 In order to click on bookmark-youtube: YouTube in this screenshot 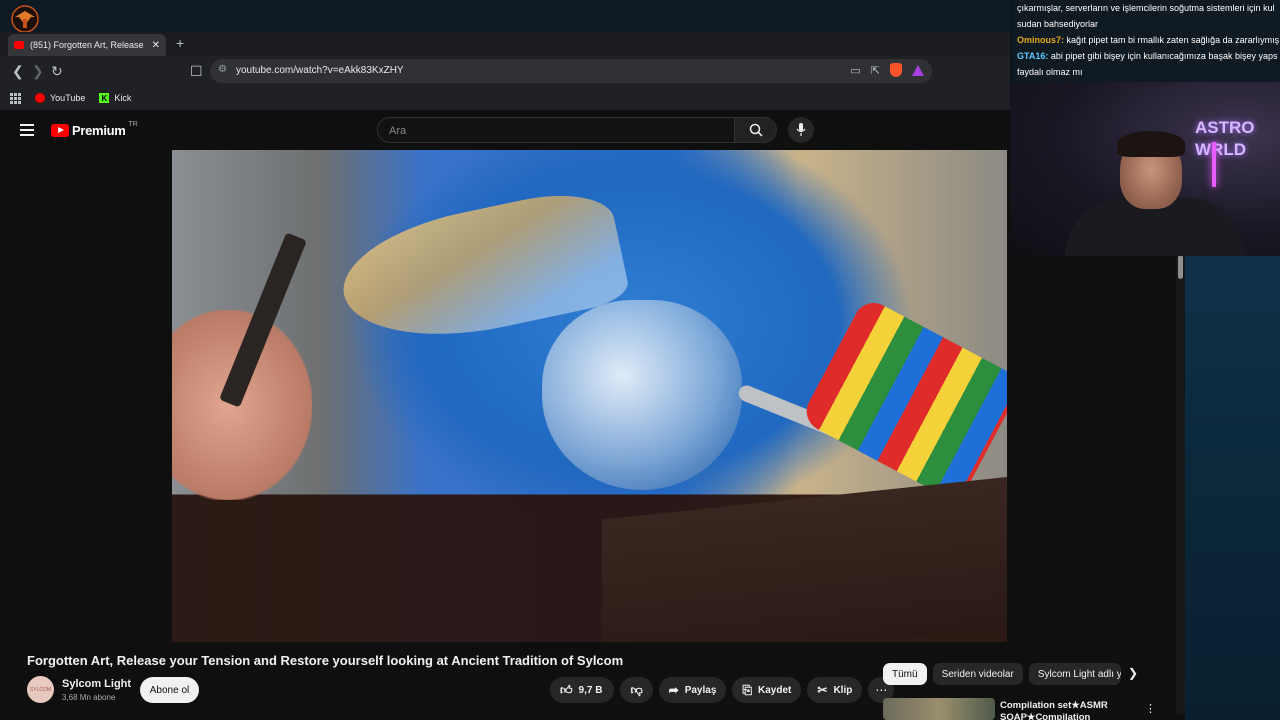, I will do `click(60, 98)`.